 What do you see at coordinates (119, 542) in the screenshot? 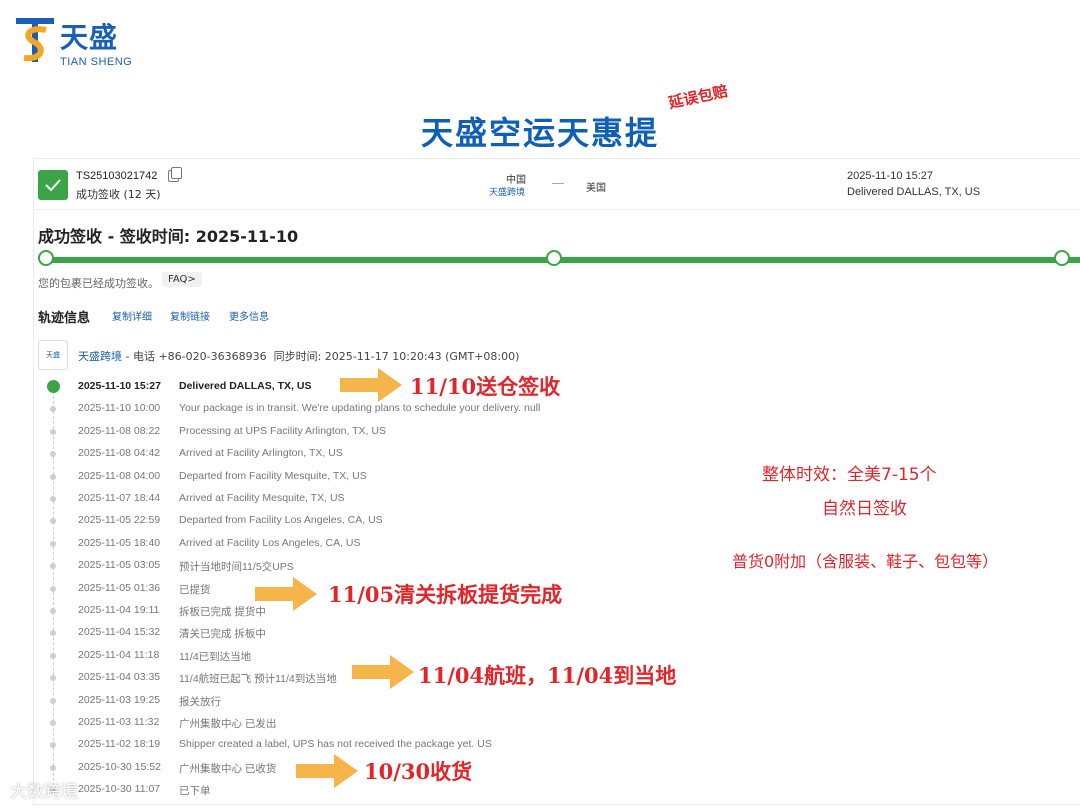
I see `event-time: 2025-11-05 18:40` at bounding box center [119, 542].